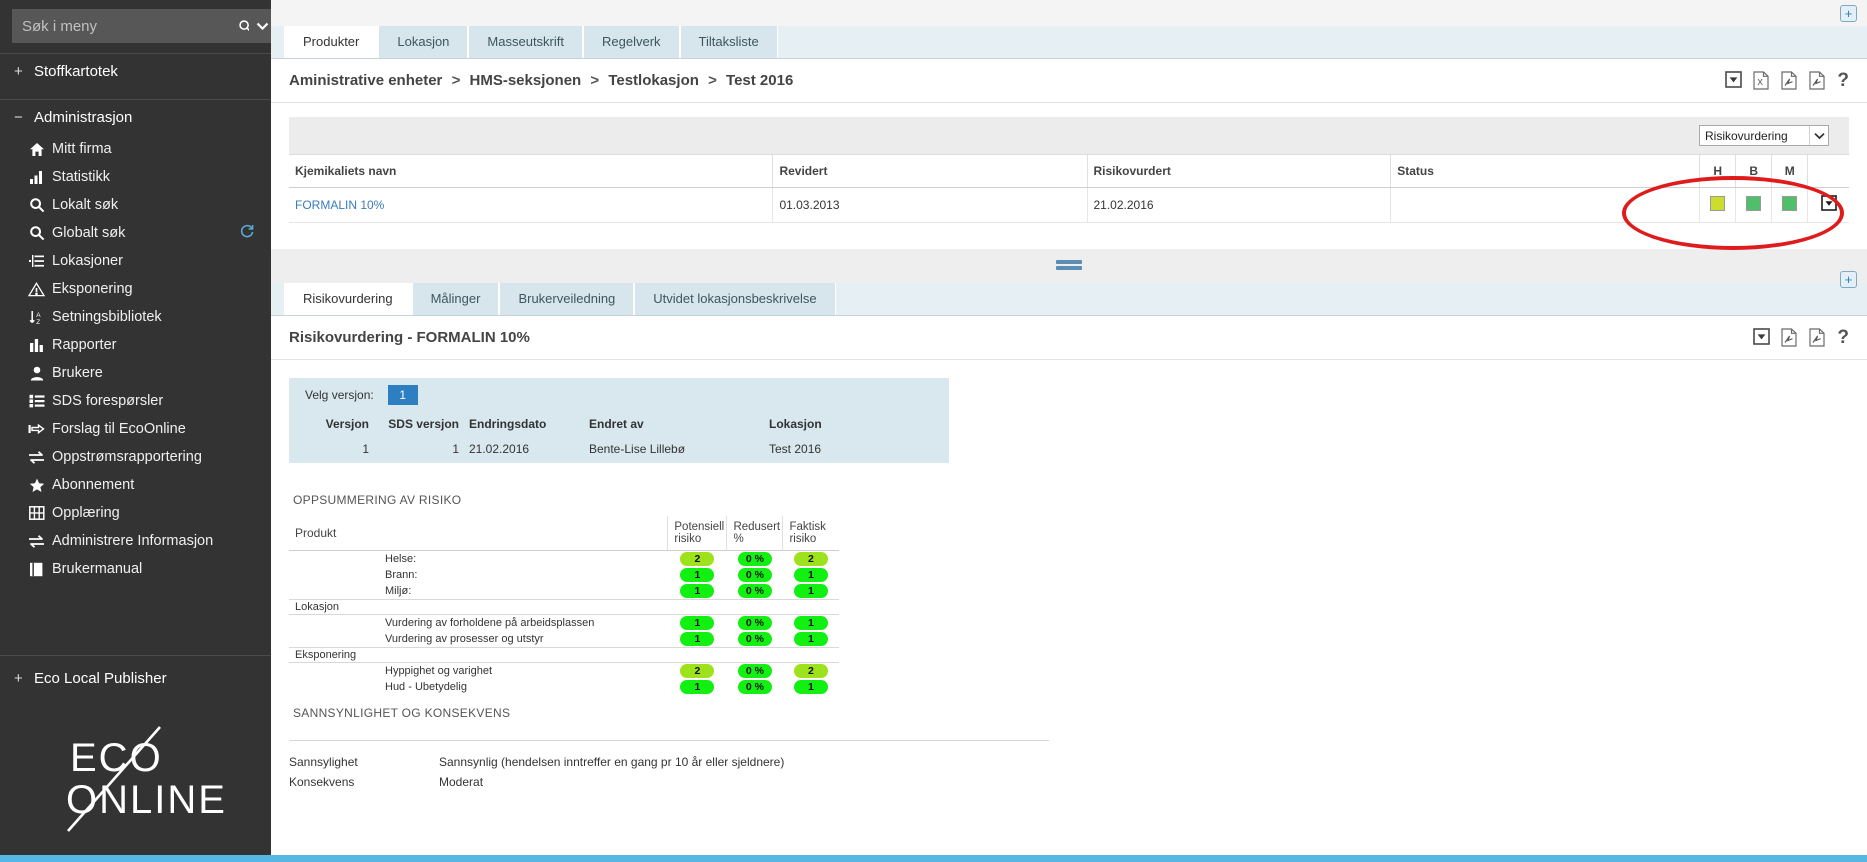 This screenshot has height=862, width=1867. What do you see at coordinates (1069, 136) in the screenshot?
I see `products-filter-bar: Risikovurdering` at bounding box center [1069, 136].